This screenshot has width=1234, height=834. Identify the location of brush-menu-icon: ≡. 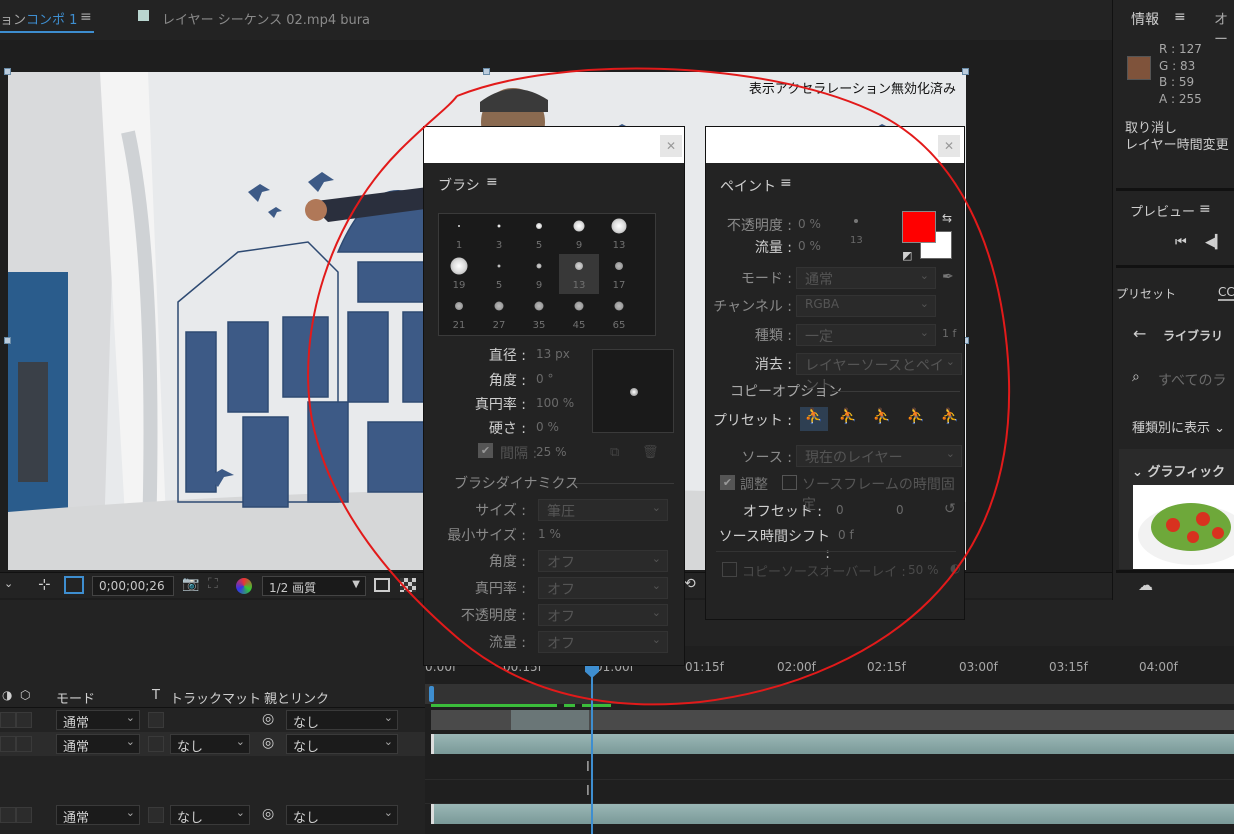
(492, 182).